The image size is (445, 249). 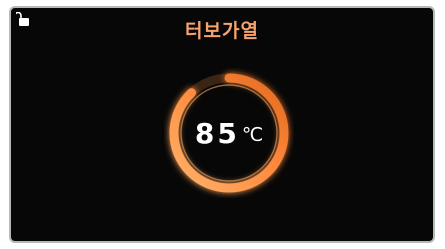 What do you see at coordinates (252, 135) in the screenshot?
I see `temperature-unit: ℃` at bounding box center [252, 135].